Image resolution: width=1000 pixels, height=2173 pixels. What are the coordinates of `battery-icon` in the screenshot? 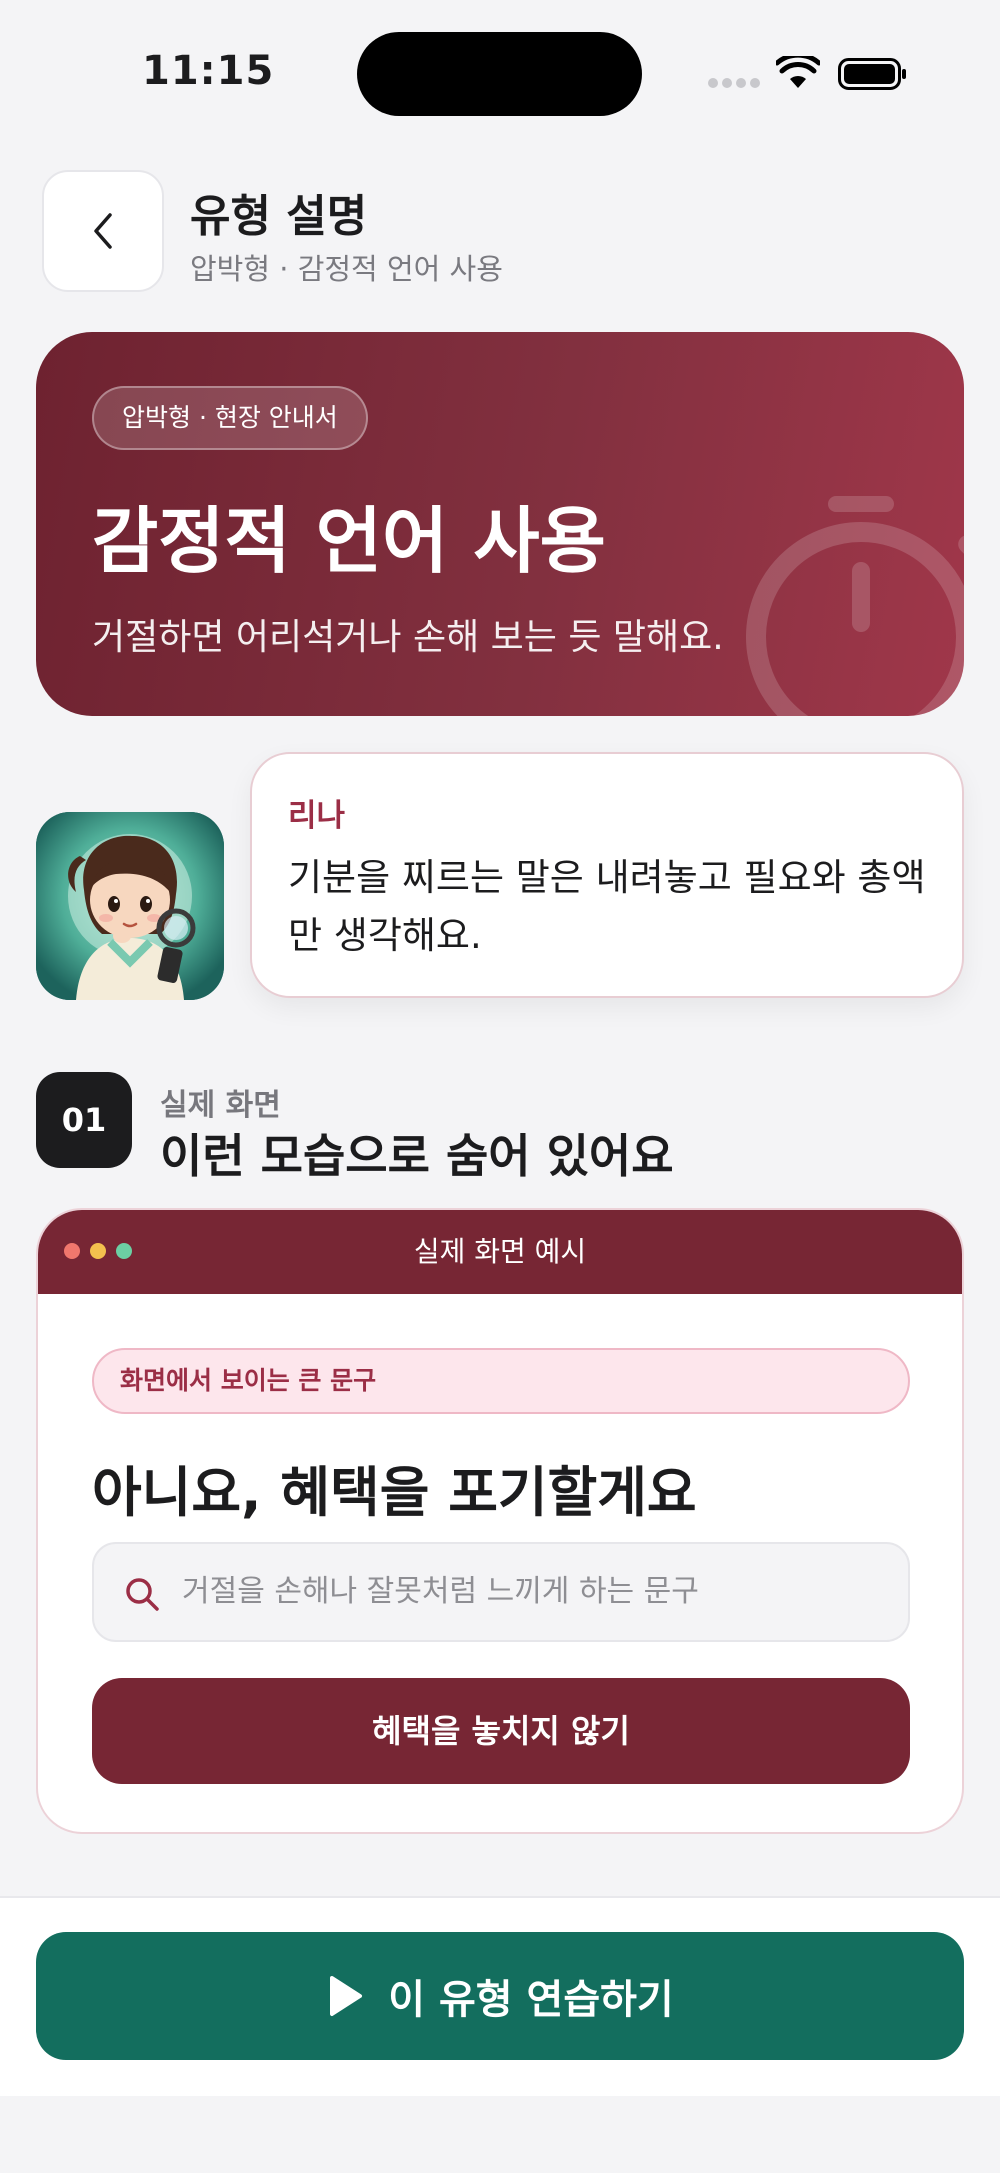 It's located at (872, 74).